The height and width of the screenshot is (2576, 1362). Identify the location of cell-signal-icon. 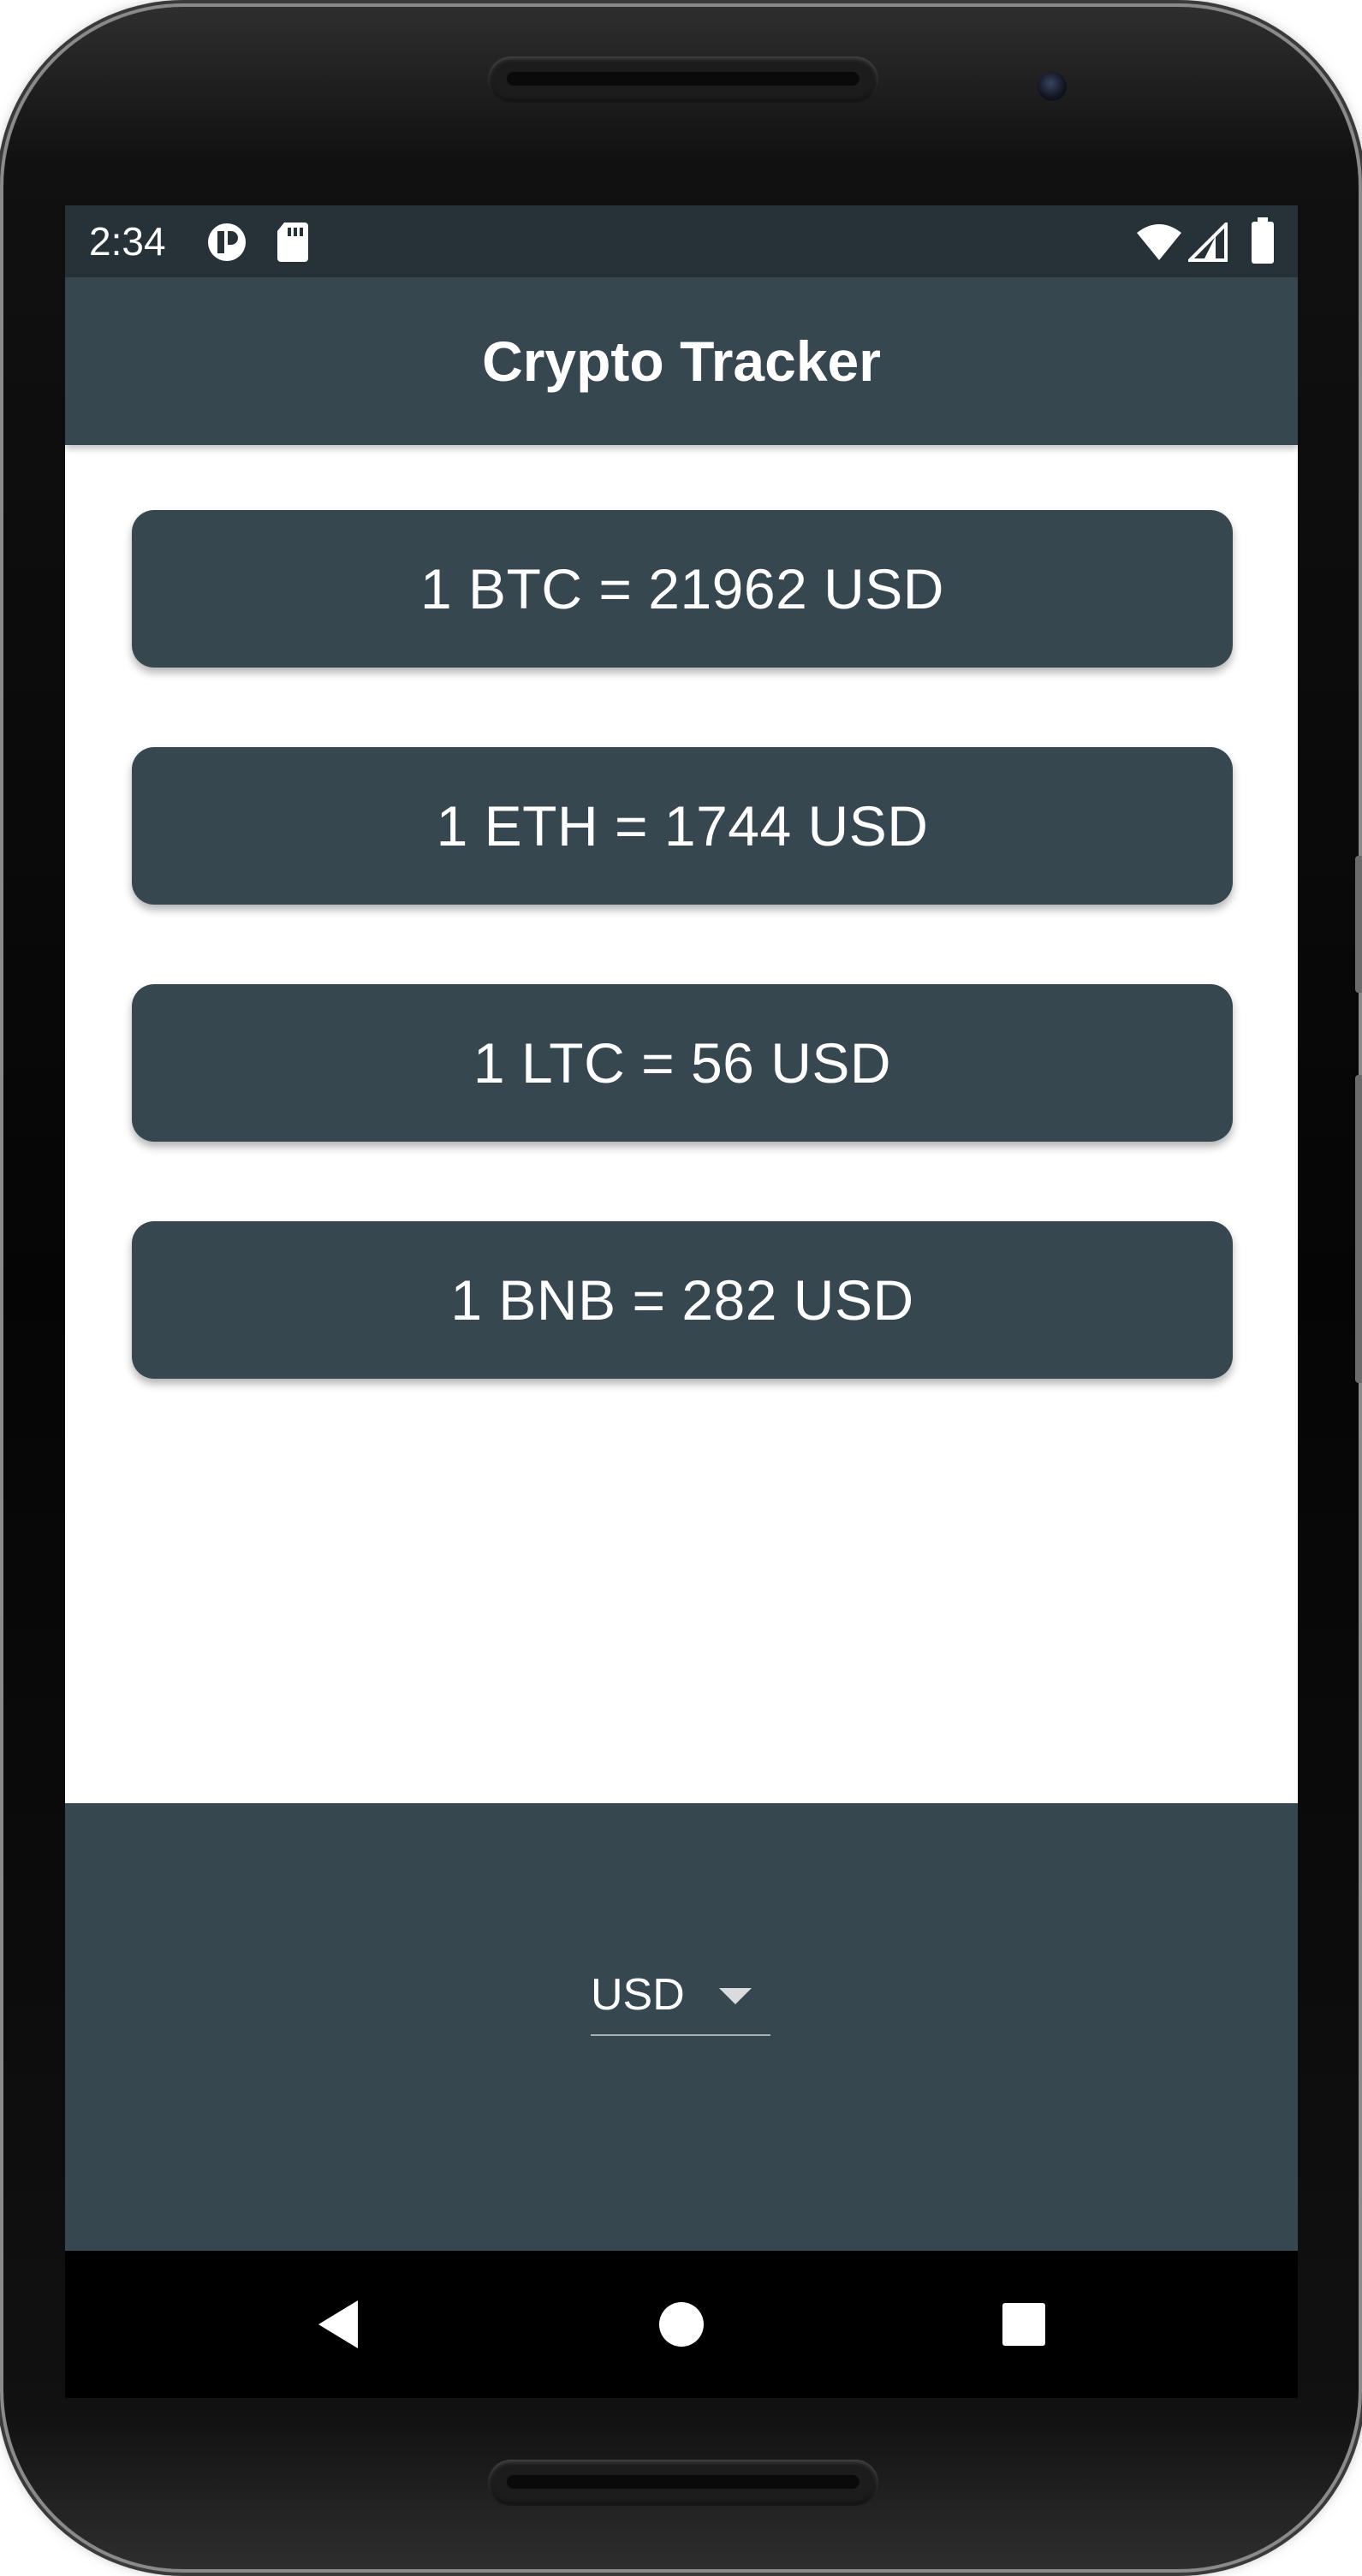
(1208, 242).